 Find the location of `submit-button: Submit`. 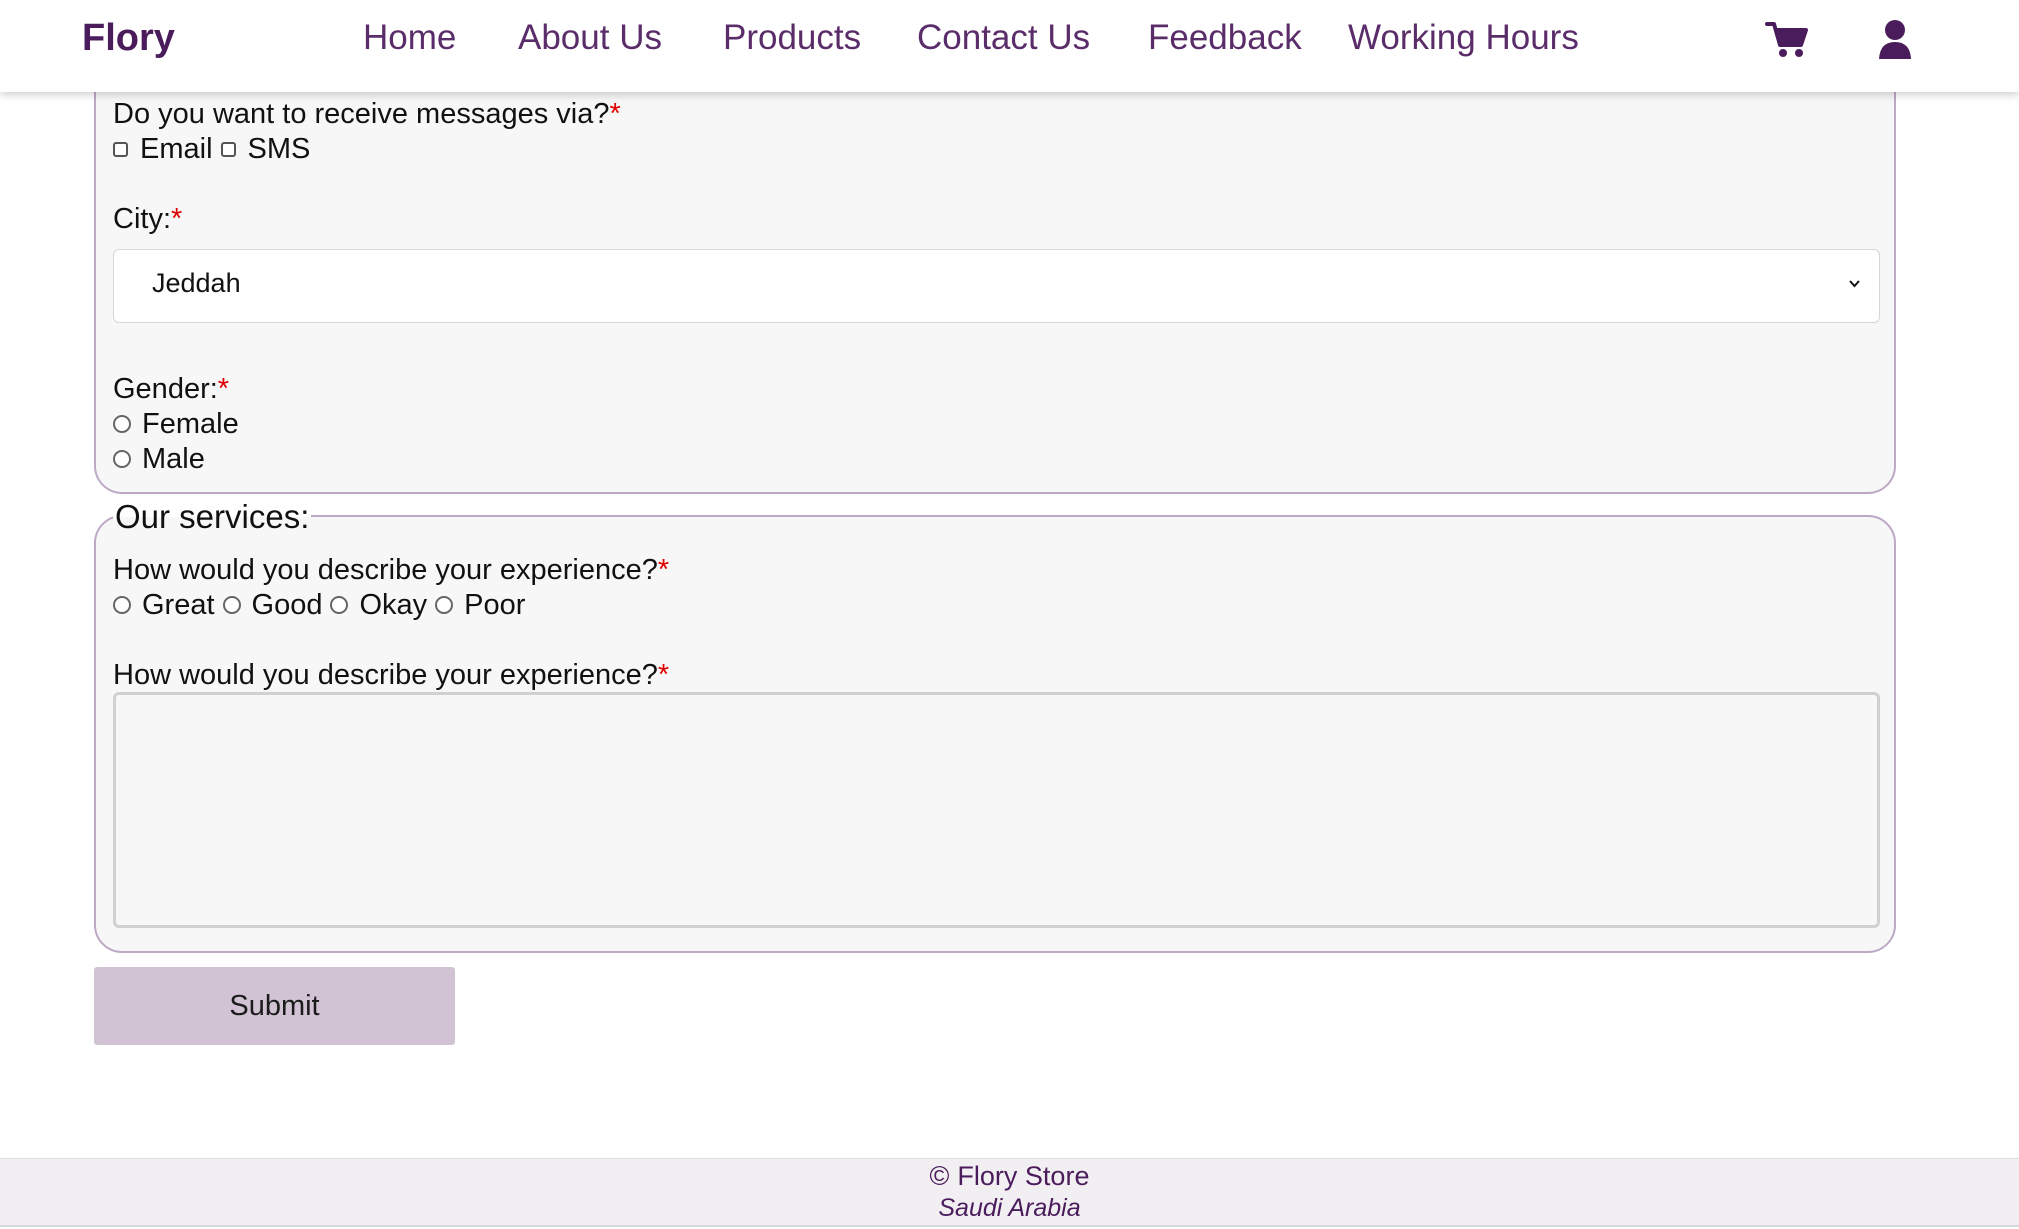

submit-button: Submit is located at coordinates (274, 1006).